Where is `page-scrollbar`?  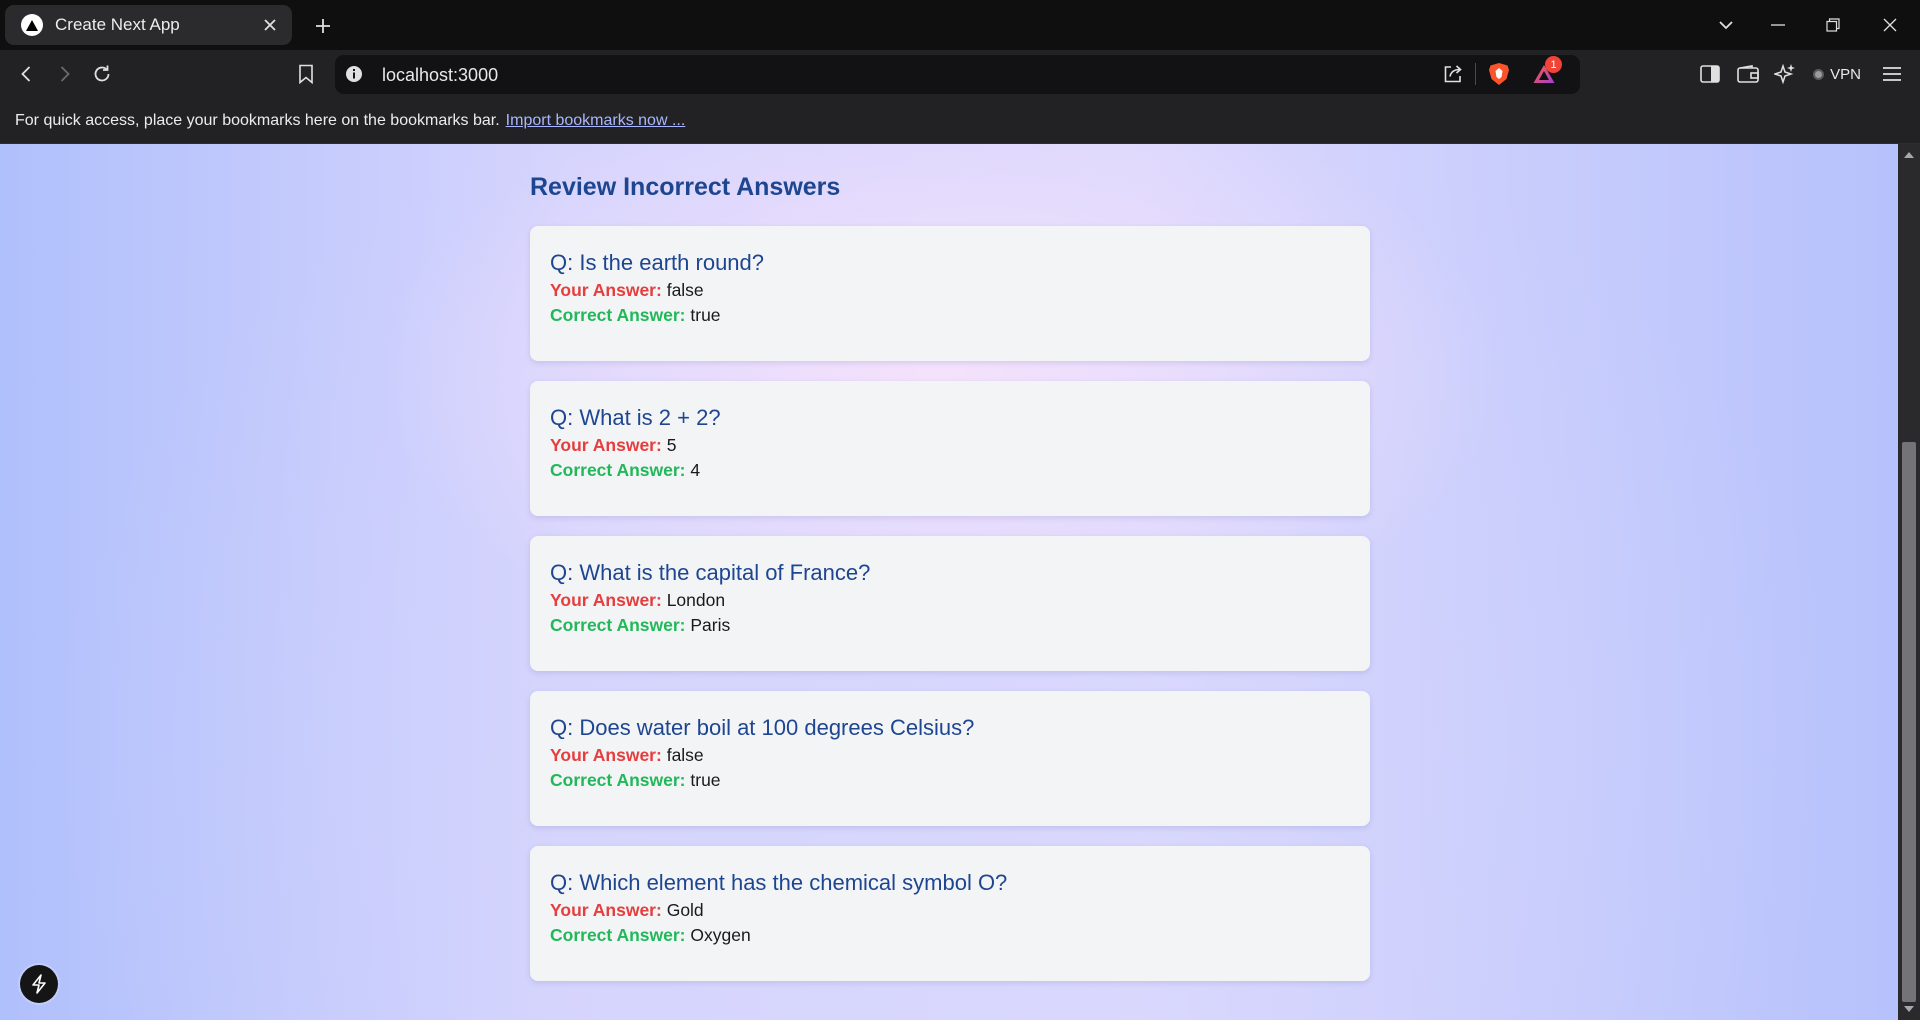 page-scrollbar is located at coordinates (1909, 582).